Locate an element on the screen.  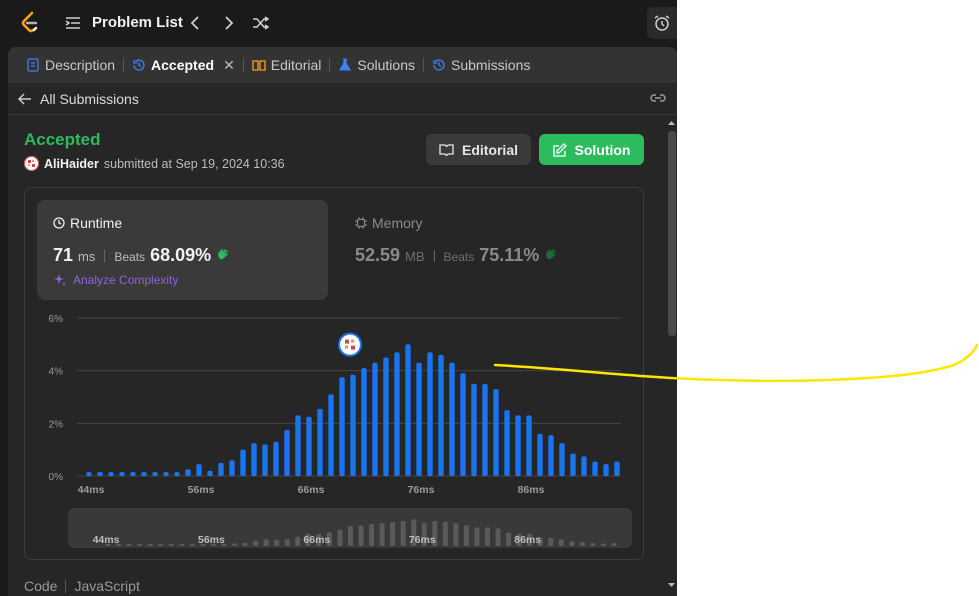
next-problem-button is located at coordinates (229, 23).